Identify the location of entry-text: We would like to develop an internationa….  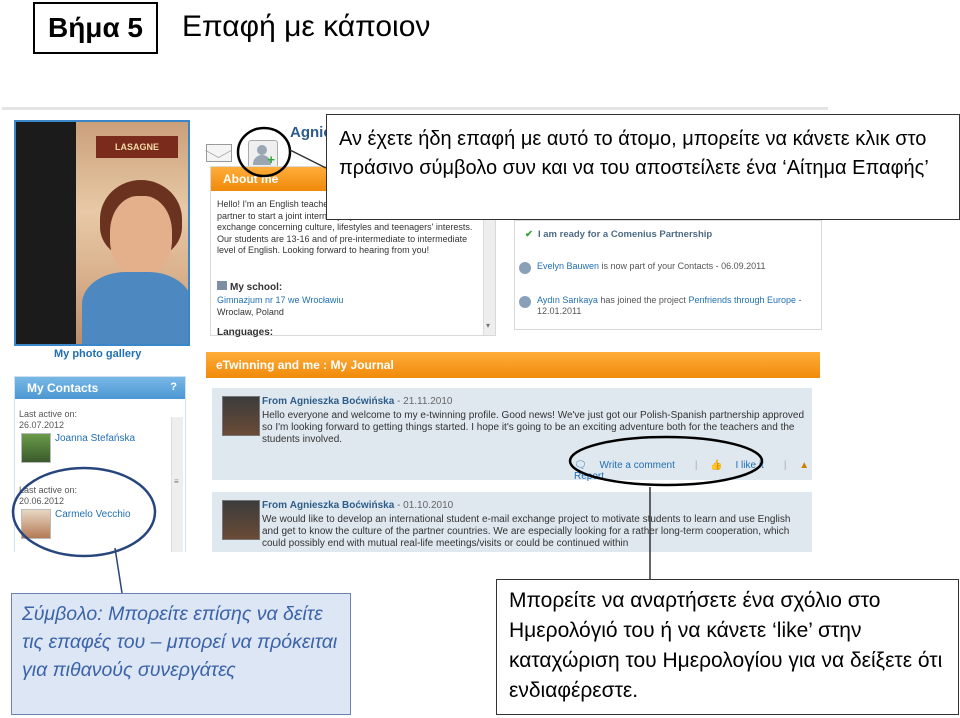
(526, 531).